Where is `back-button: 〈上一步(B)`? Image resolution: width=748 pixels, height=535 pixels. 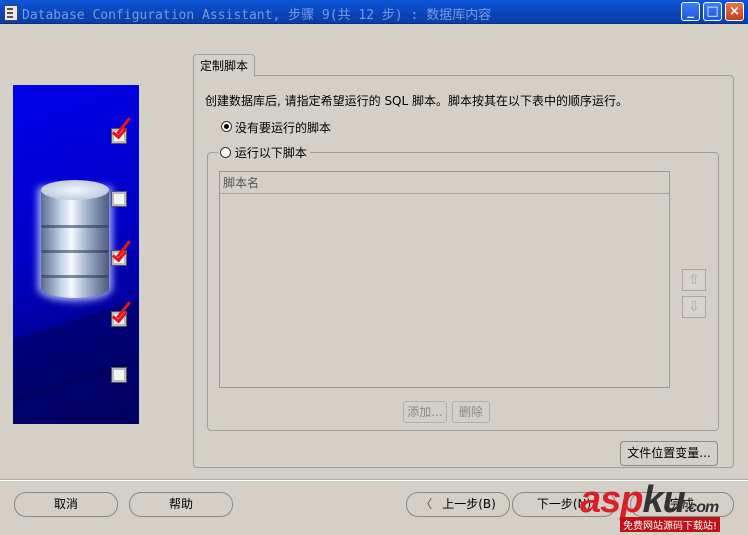 back-button: 〈上一步(B) is located at coordinates (458, 504).